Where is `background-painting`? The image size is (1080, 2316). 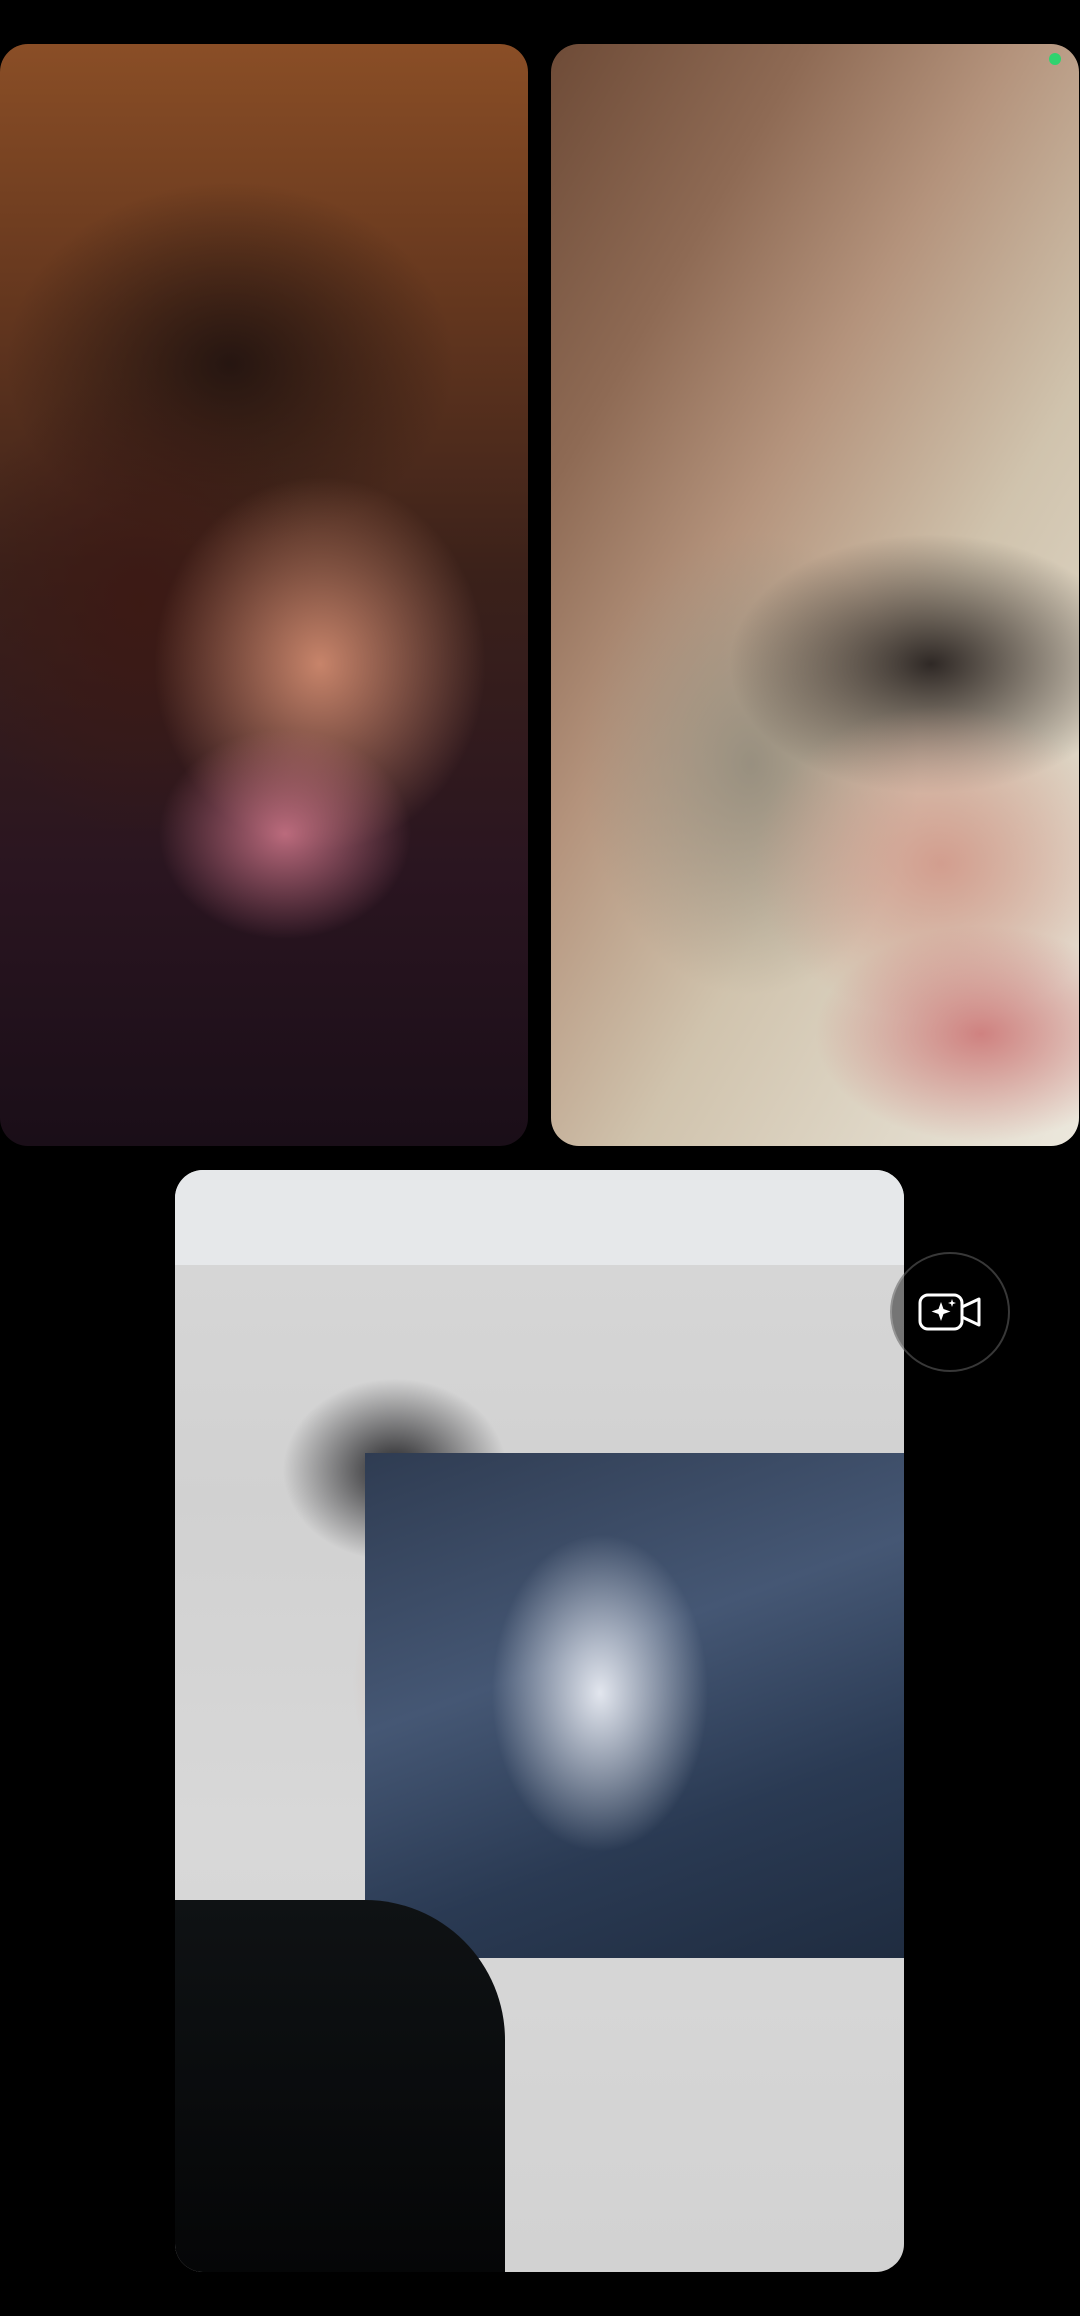
background-painting is located at coordinates (634, 1705).